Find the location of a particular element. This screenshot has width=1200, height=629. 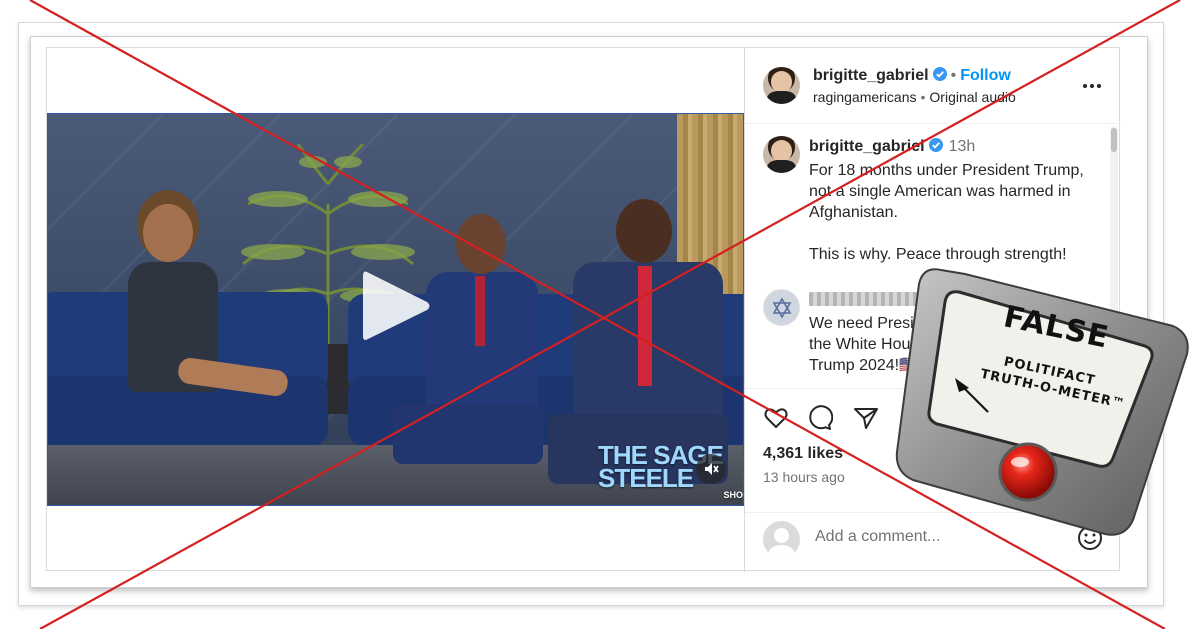

more-options-icon is located at coordinates (1092, 86).